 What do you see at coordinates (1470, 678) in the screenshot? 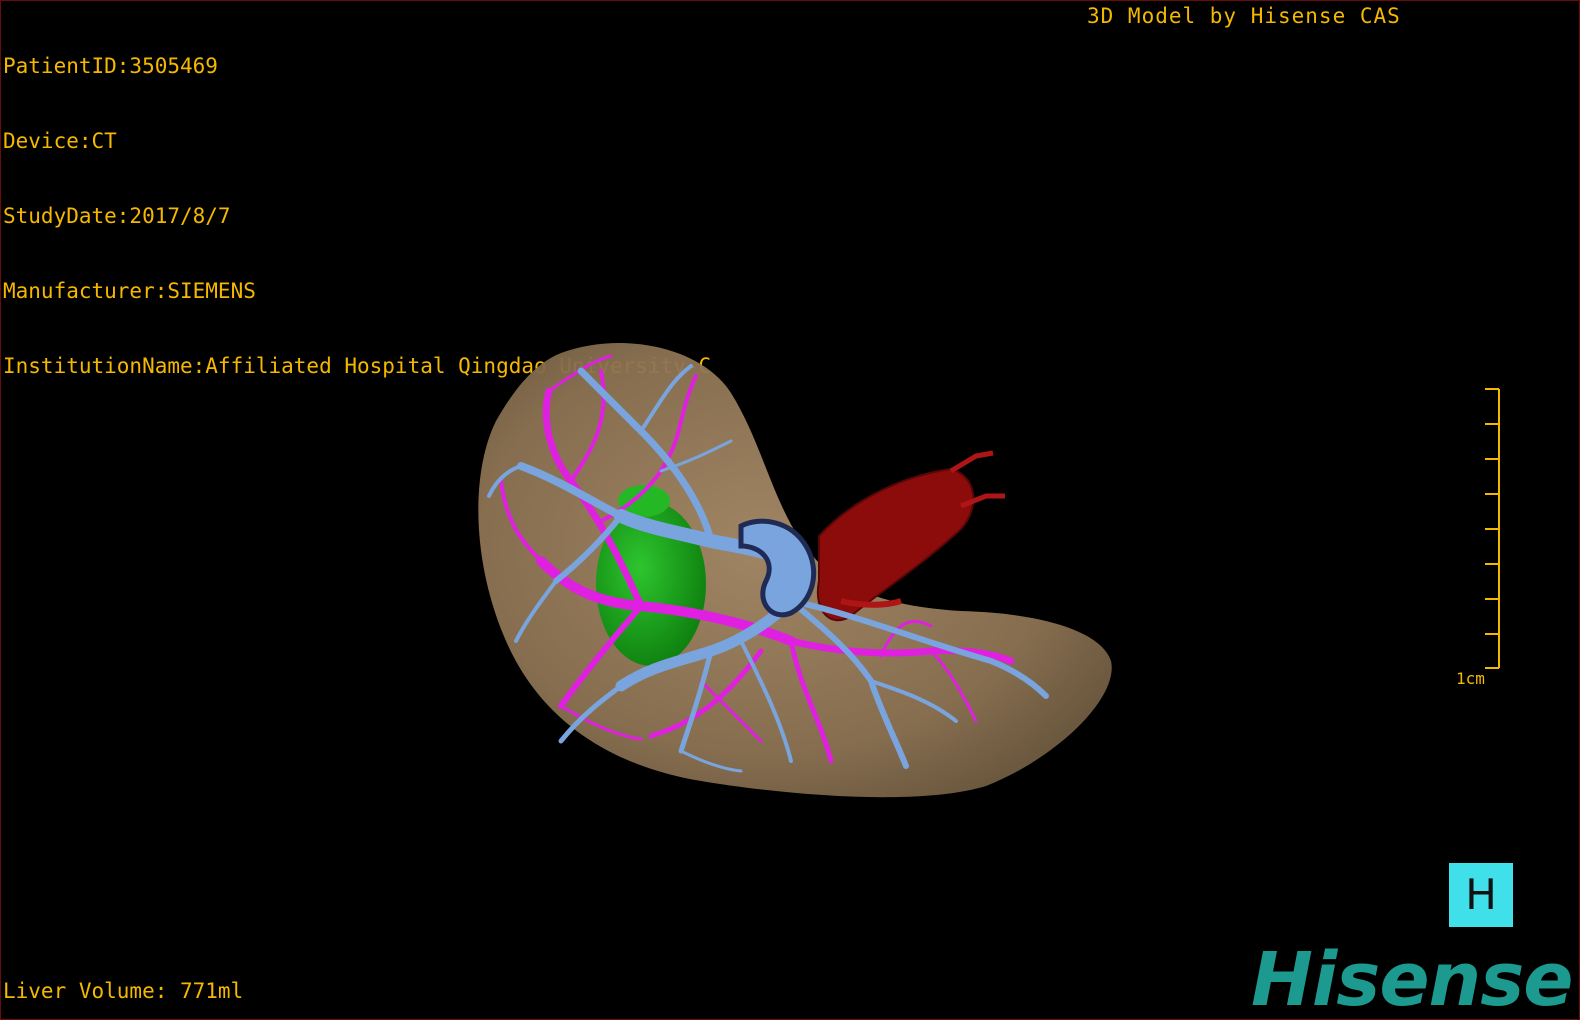
I see `scale-bar-label: 1cm` at bounding box center [1470, 678].